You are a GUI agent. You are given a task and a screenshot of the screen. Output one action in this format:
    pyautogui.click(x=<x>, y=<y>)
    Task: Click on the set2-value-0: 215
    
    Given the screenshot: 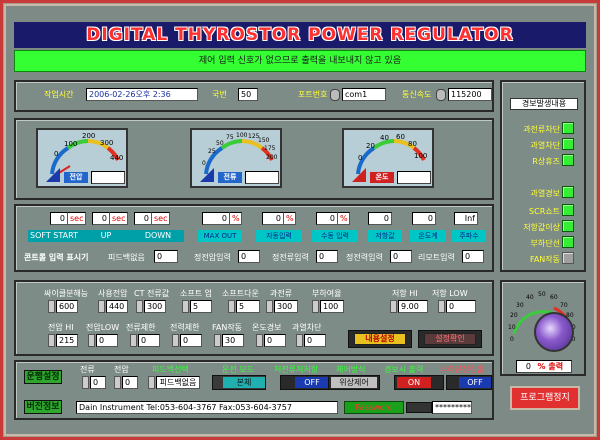 What is the action you would take?
    pyautogui.click(x=67, y=340)
    